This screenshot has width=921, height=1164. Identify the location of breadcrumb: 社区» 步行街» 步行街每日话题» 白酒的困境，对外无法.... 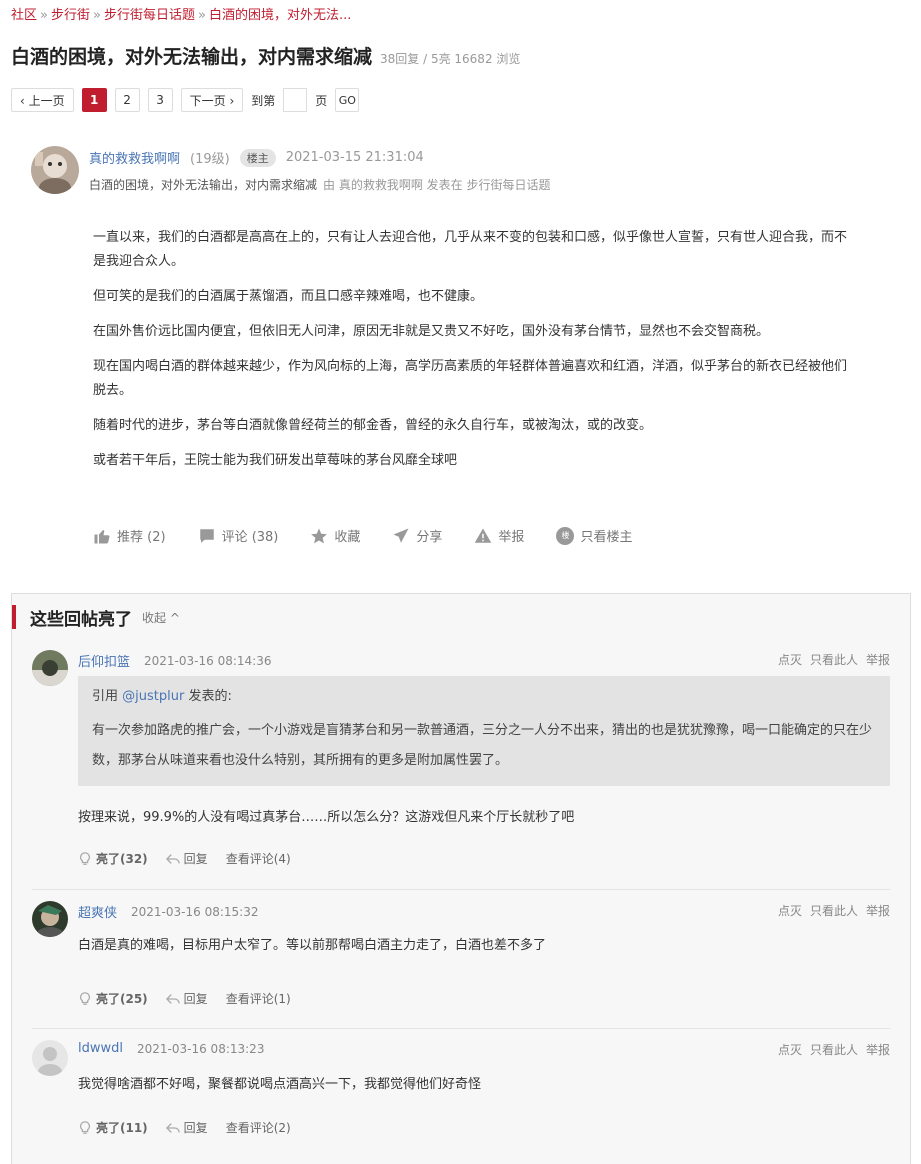
(181, 13).